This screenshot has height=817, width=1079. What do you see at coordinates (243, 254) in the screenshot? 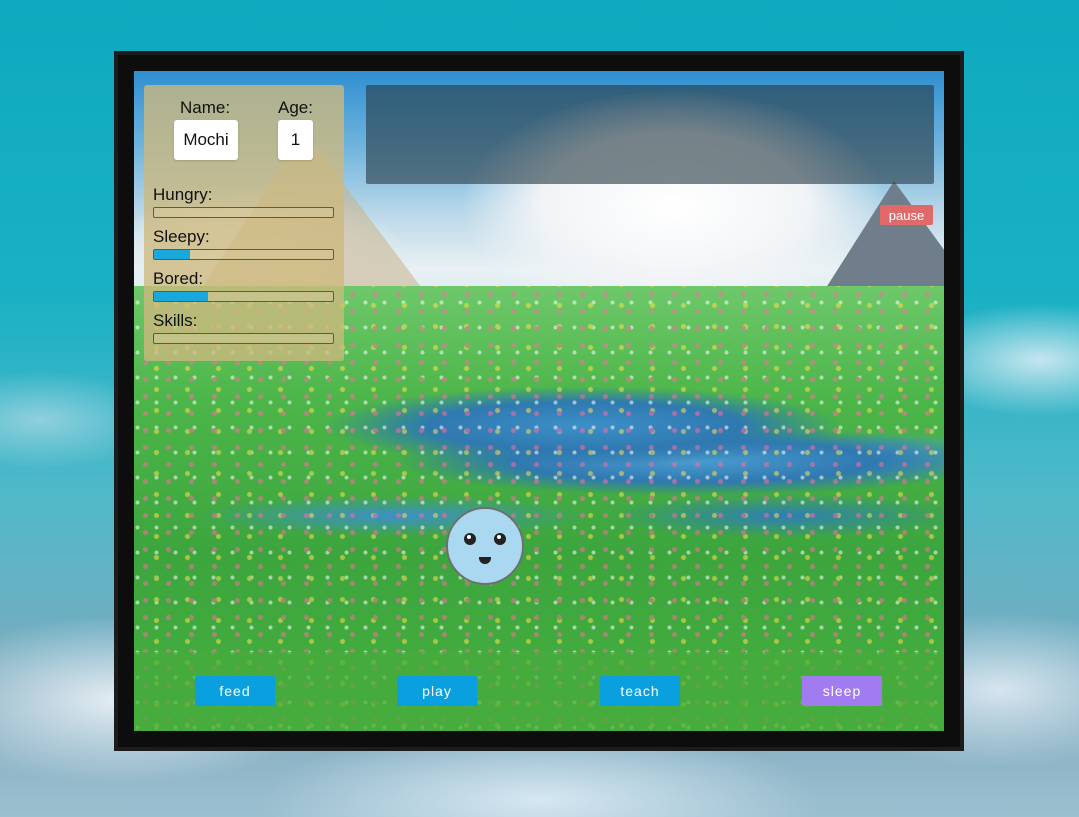
I see `sleepy-meter` at bounding box center [243, 254].